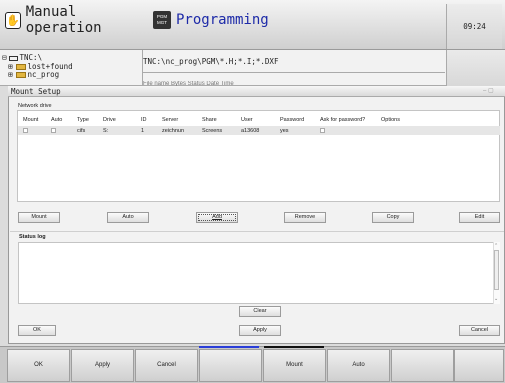 The height and width of the screenshot is (383, 505). What do you see at coordinates (475, 68) in the screenshot?
I see `file-manager-side-panel` at bounding box center [475, 68].